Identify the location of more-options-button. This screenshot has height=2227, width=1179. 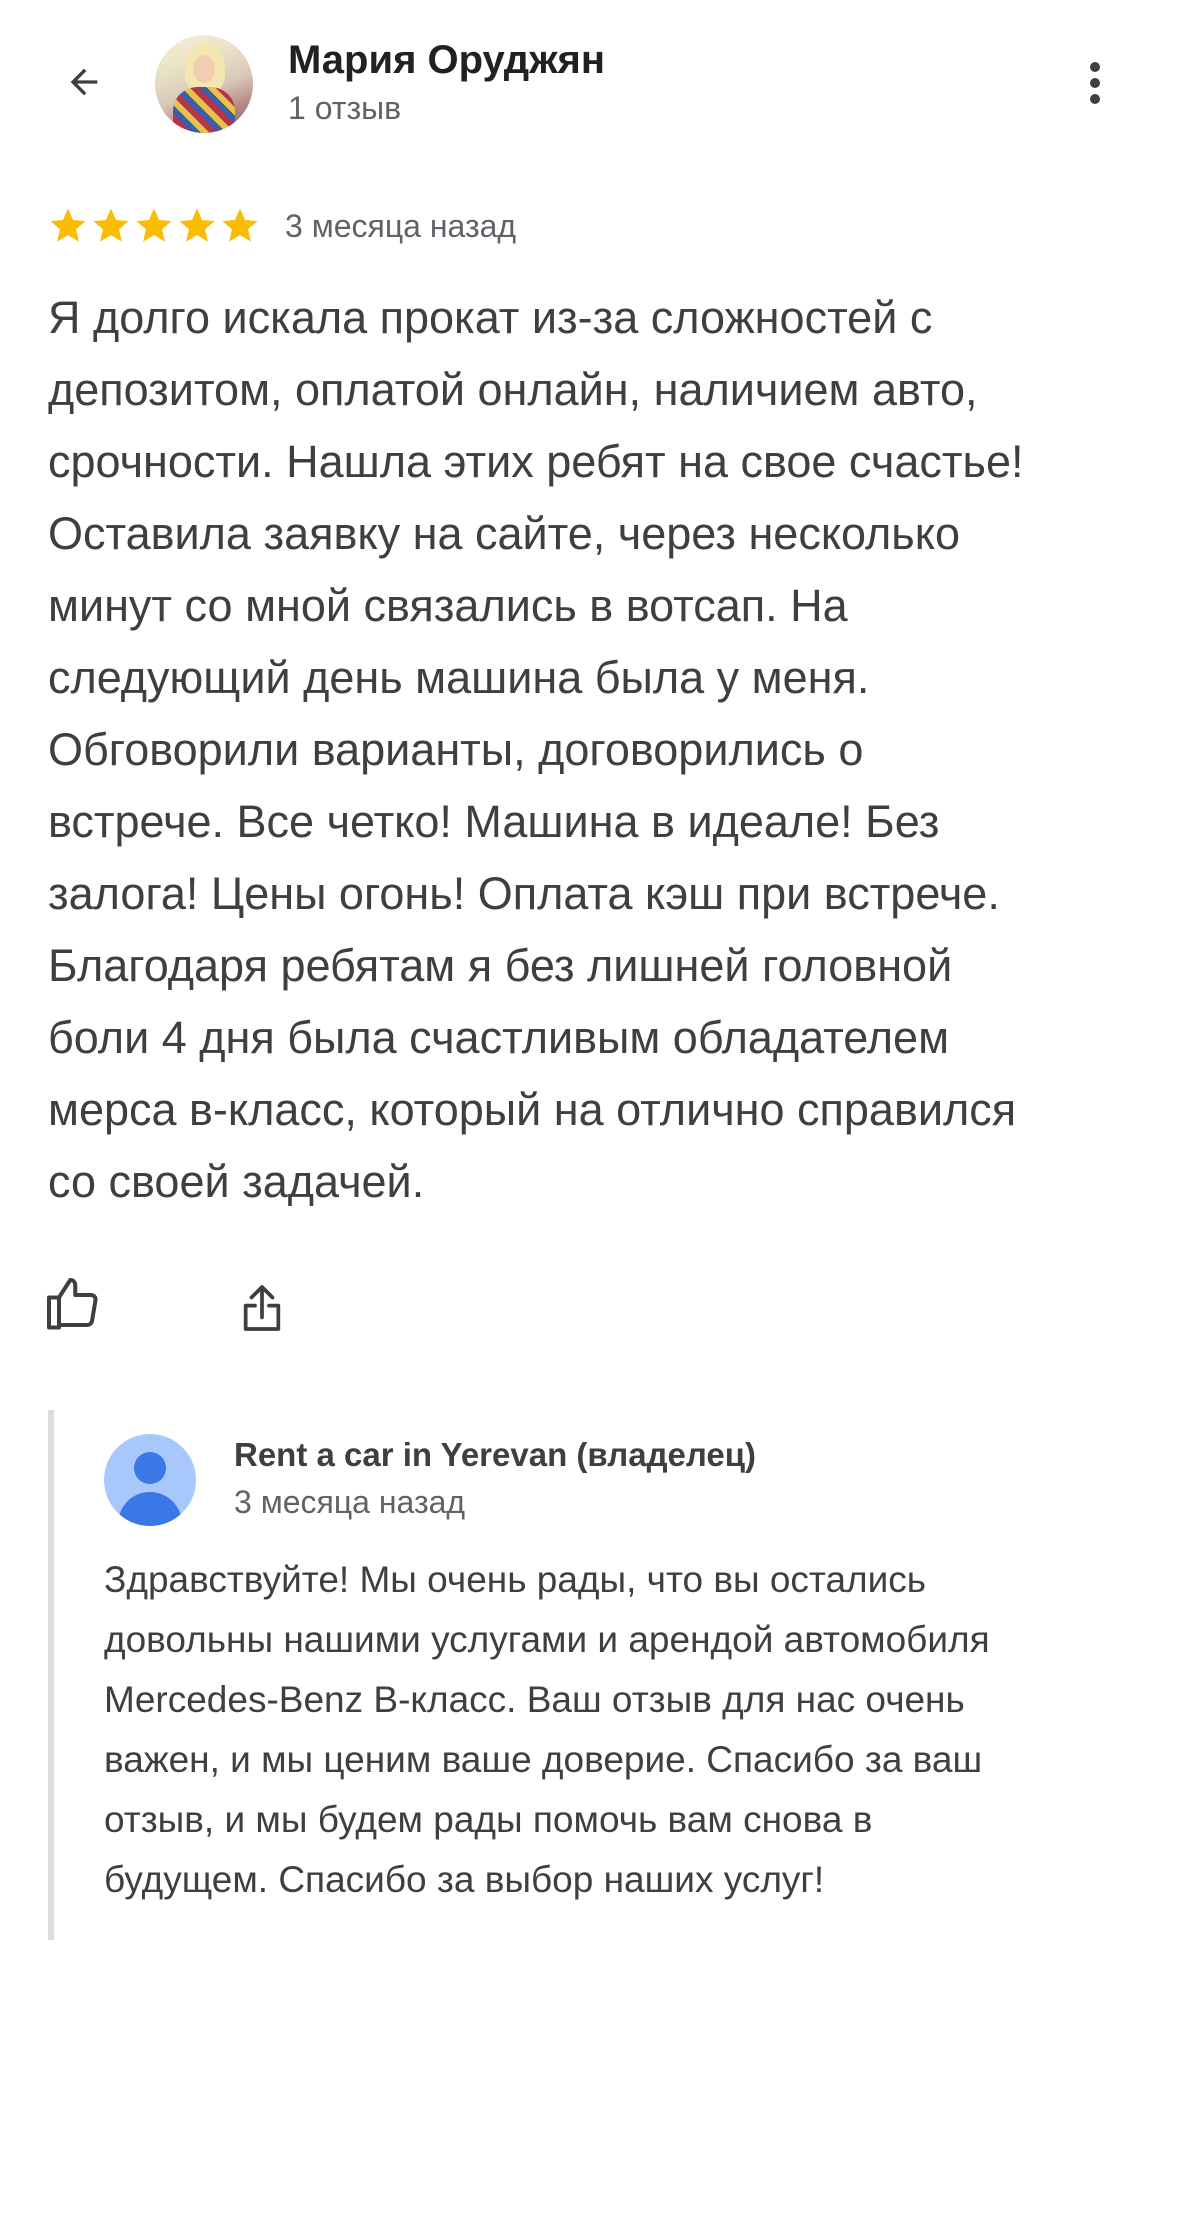
(1095, 83).